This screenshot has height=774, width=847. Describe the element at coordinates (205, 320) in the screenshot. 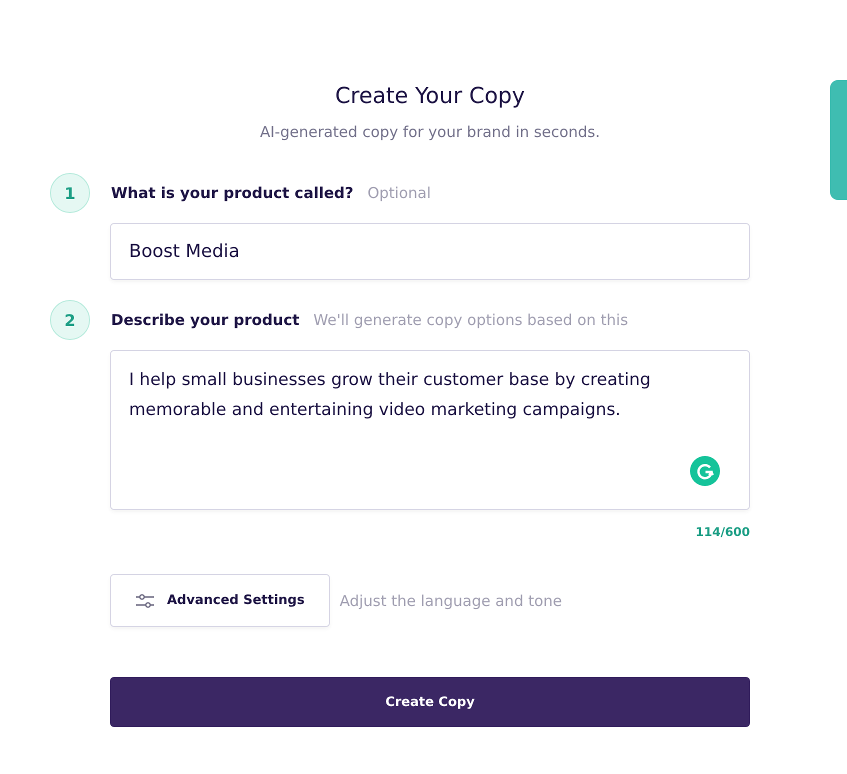

I see `field-label: Describe your product` at that location.